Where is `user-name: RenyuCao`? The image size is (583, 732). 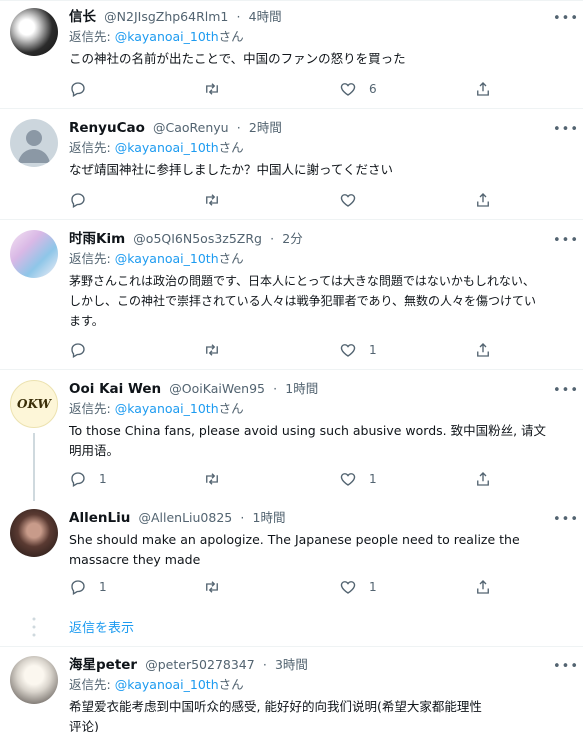
user-name: RenyuCao is located at coordinates (107, 128).